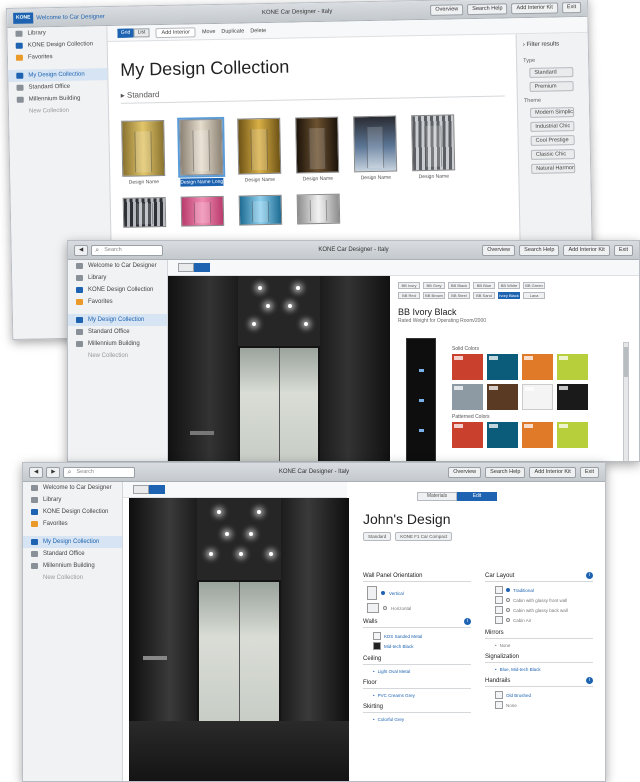  What do you see at coordinates (626, 401) in the screenshot?
I see `scrollbar` at bounding box center [626, 401].